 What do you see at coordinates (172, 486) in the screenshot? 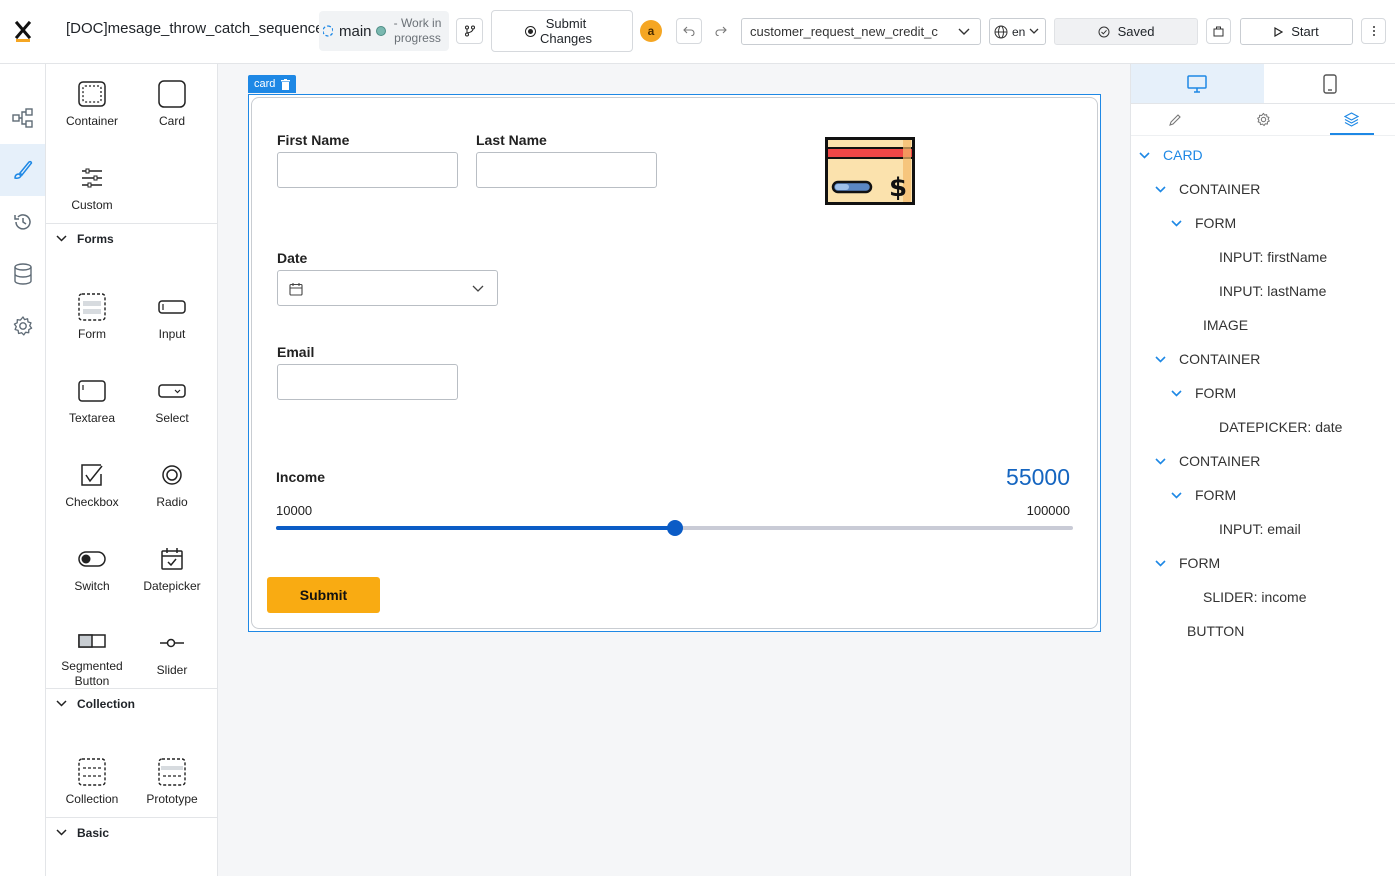
I see `palette-radio: Radio` at bounding box center [172, 486].